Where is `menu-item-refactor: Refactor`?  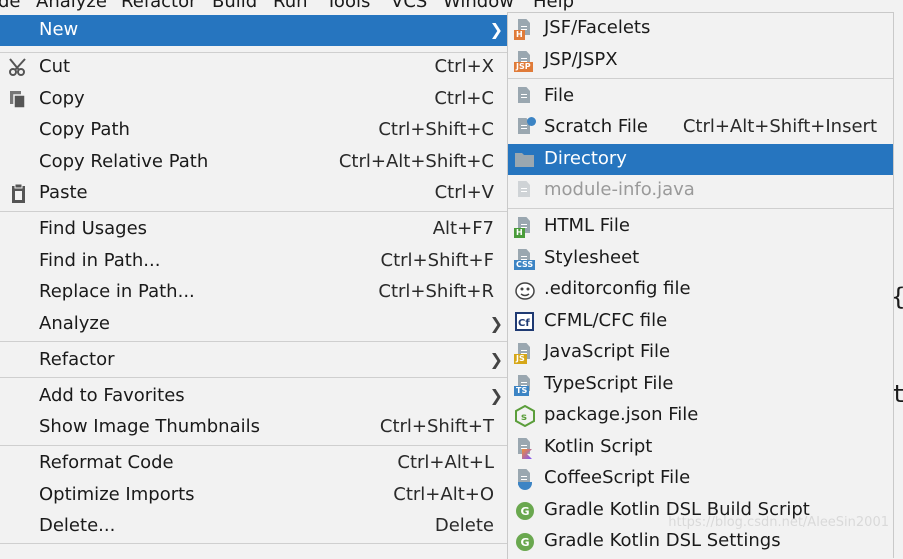
menu-item-refactor: Refactor is located at coordinates (159, 6).